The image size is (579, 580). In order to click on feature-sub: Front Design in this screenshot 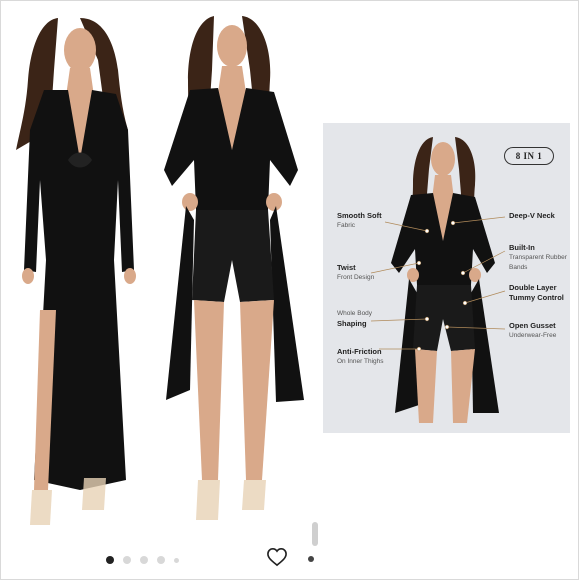, I will do `click(356, 277)`.